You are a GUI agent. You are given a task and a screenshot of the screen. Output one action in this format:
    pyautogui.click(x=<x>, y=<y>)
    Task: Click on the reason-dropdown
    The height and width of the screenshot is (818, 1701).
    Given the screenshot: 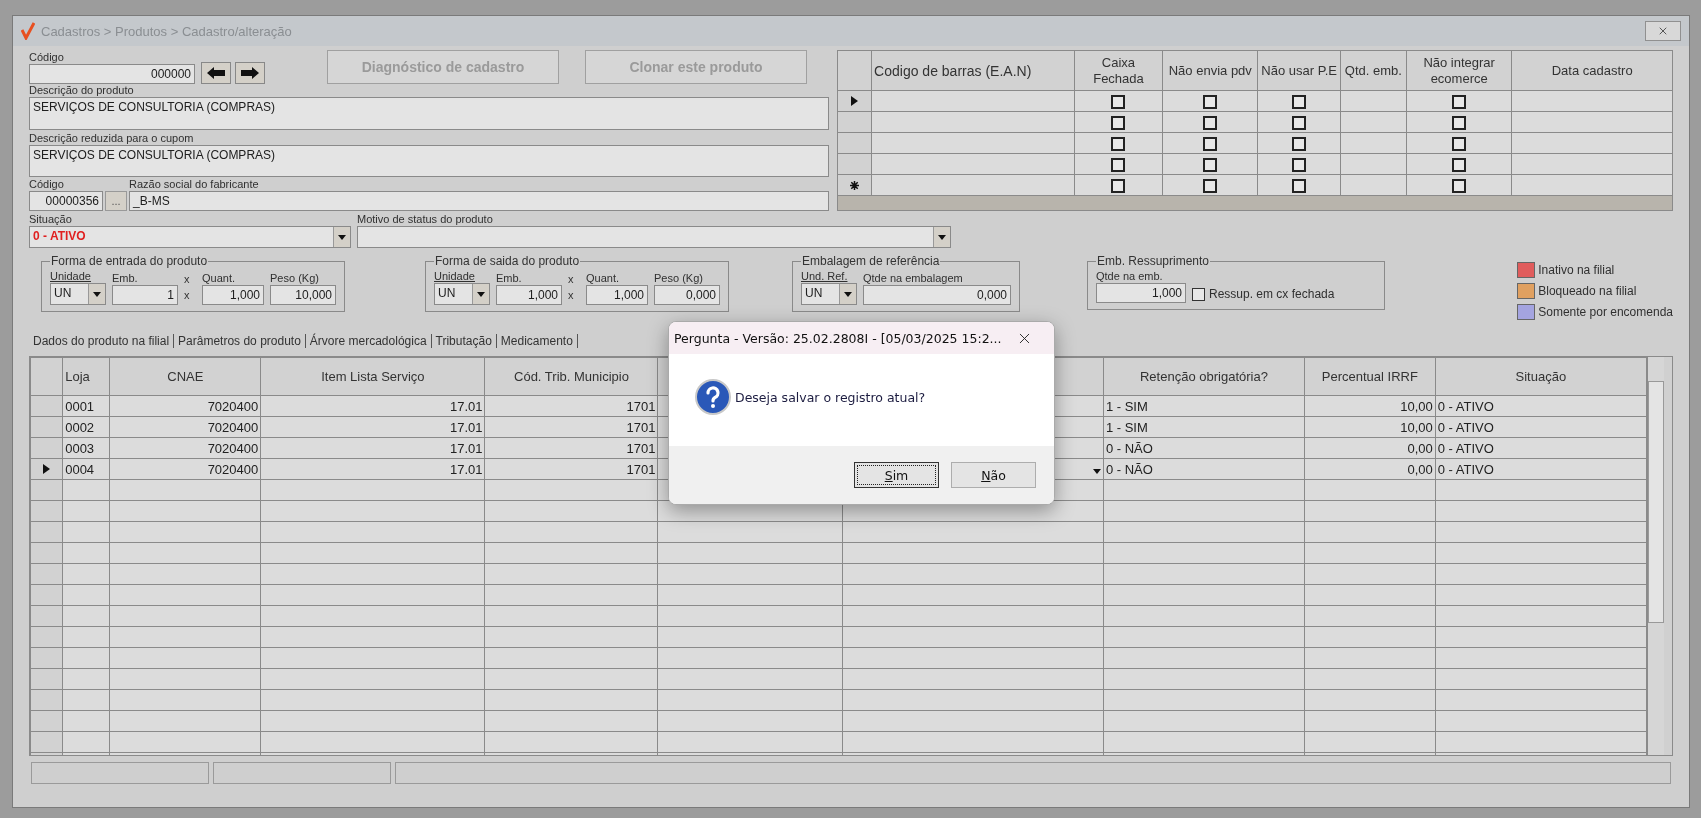 What is the action you would take?
    pyautogui.click(x=654, y=237)
    